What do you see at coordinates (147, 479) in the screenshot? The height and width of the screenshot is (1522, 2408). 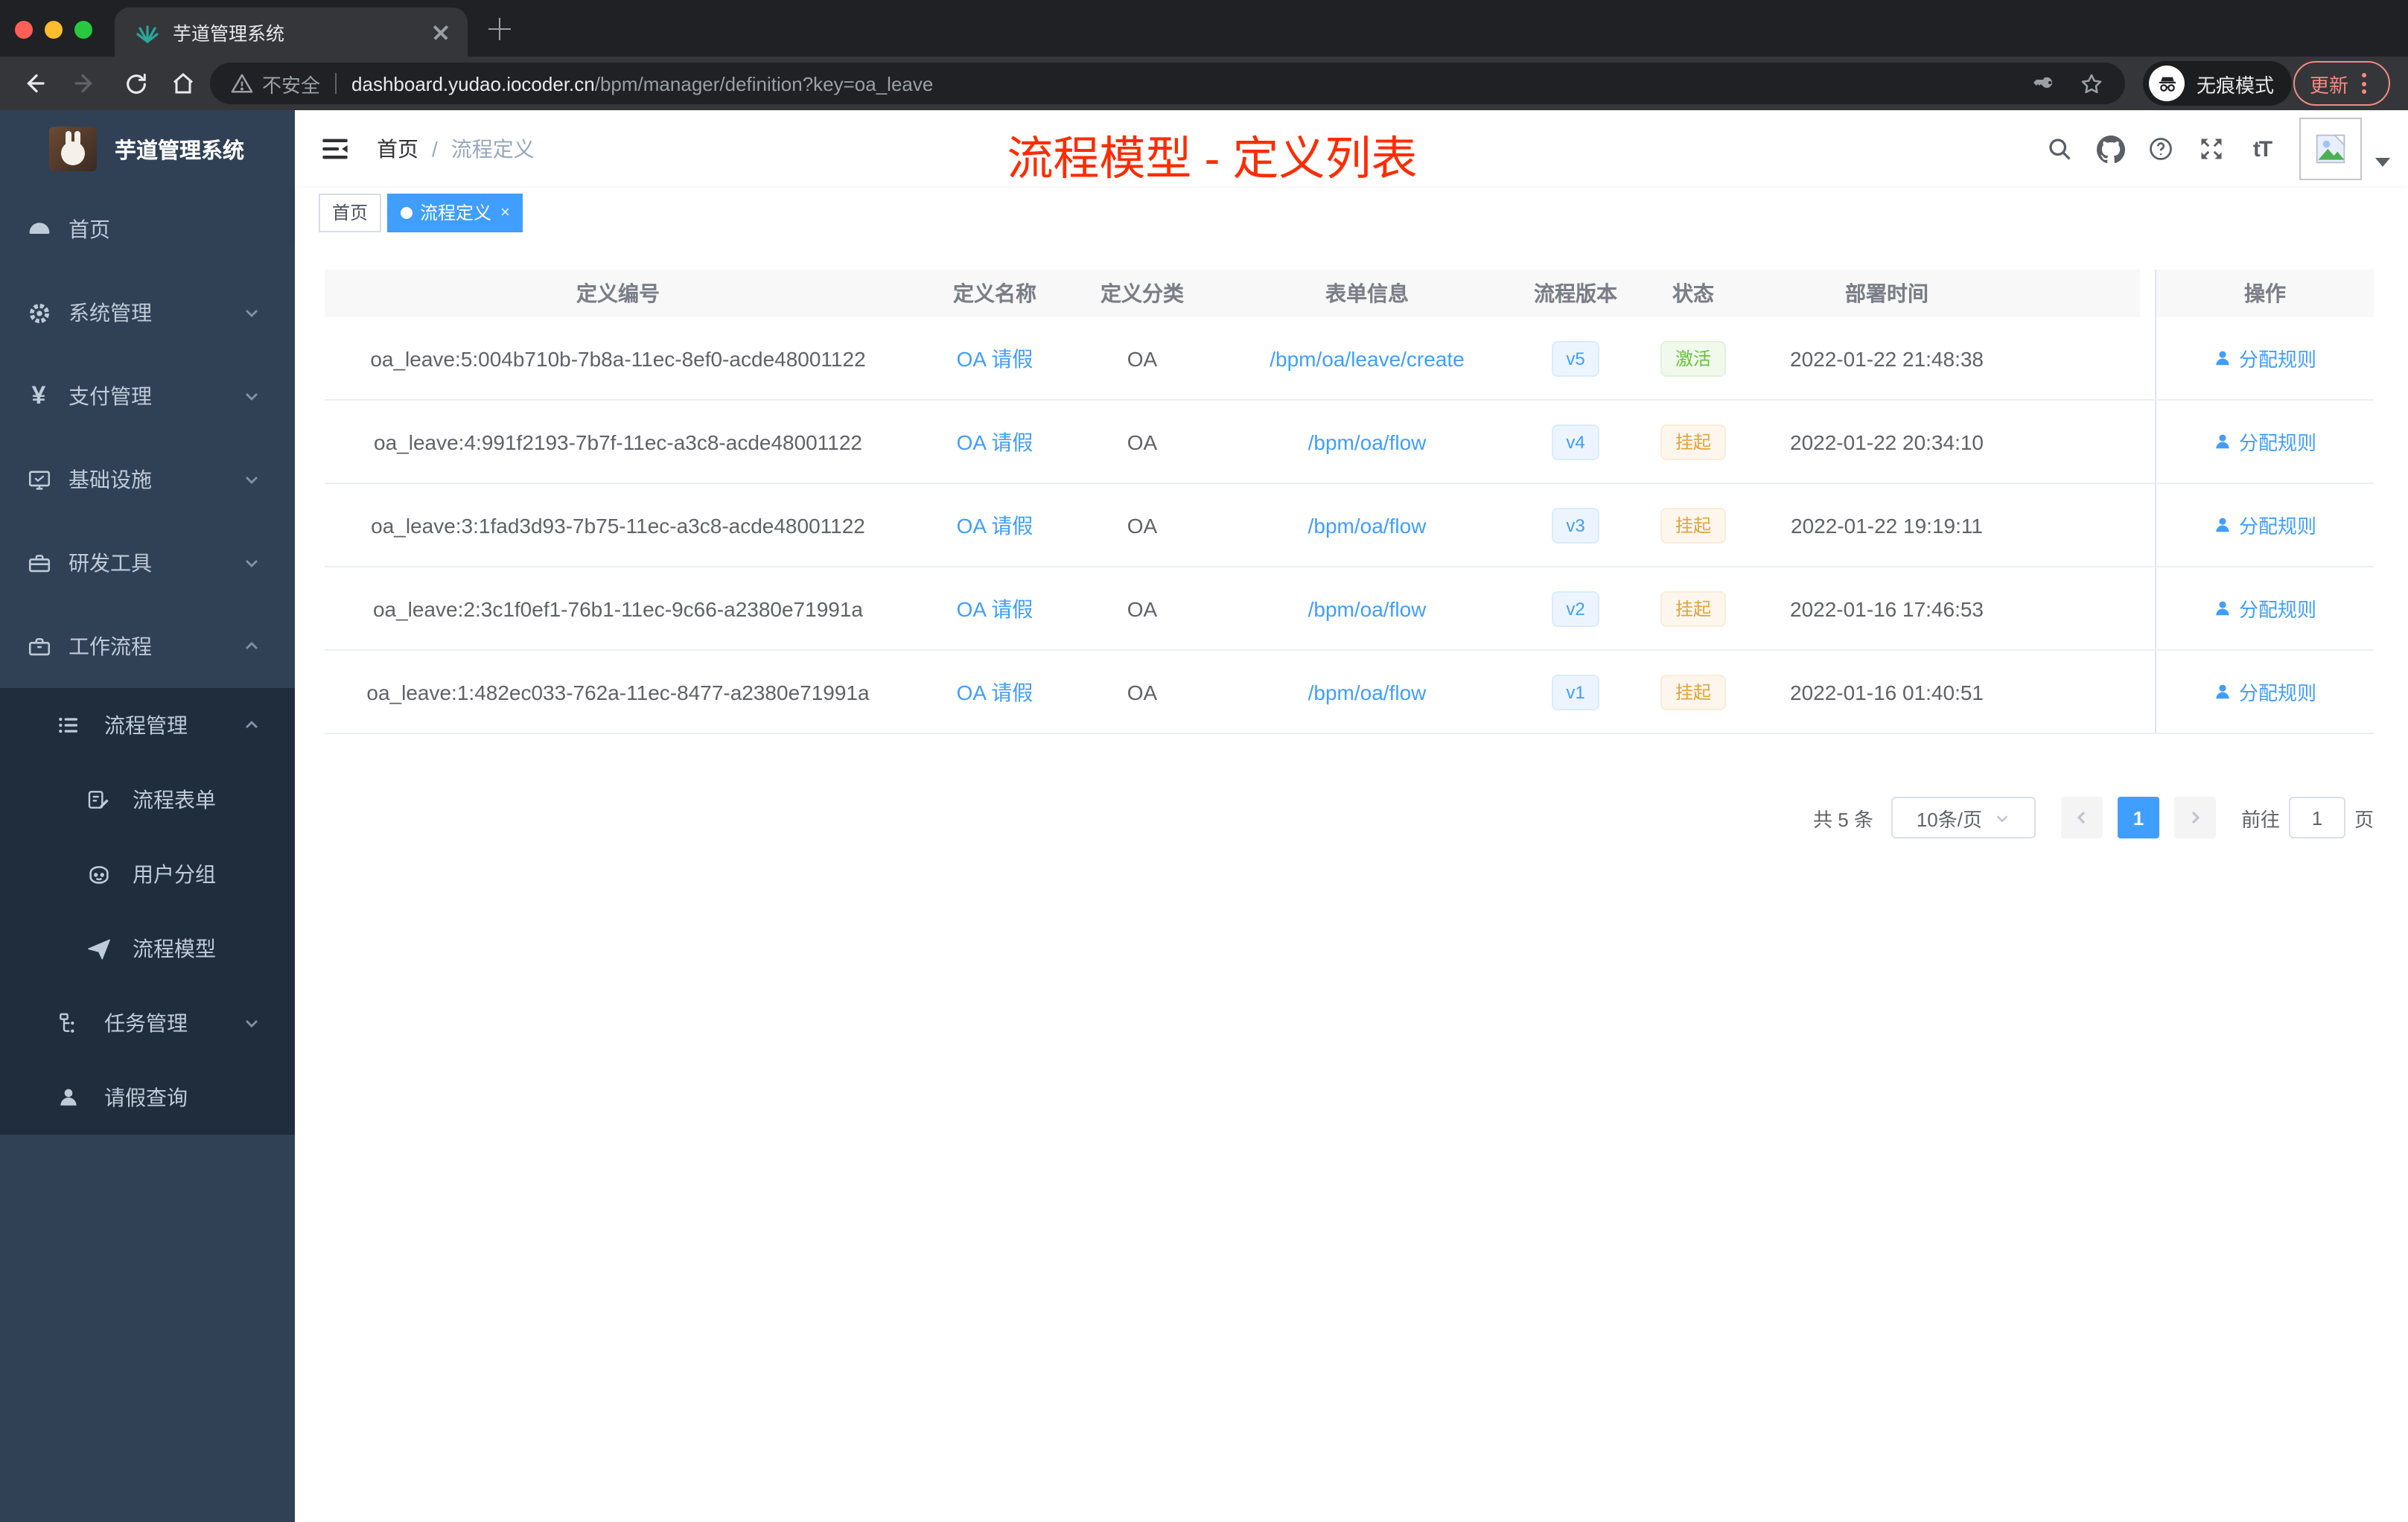 I see `sidebar-item-infrastructure: 基础设施` at bounding box center [147, 479].